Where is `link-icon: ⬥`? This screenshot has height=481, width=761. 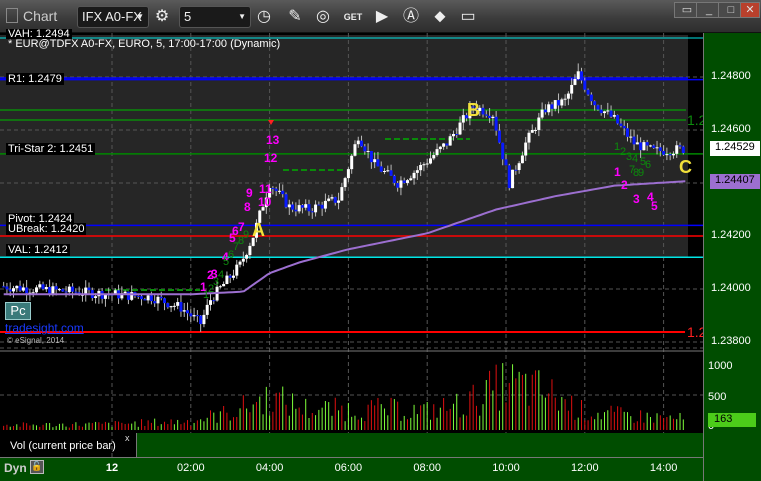 link-icon: ⬥ is located at coordinates (440, 17).